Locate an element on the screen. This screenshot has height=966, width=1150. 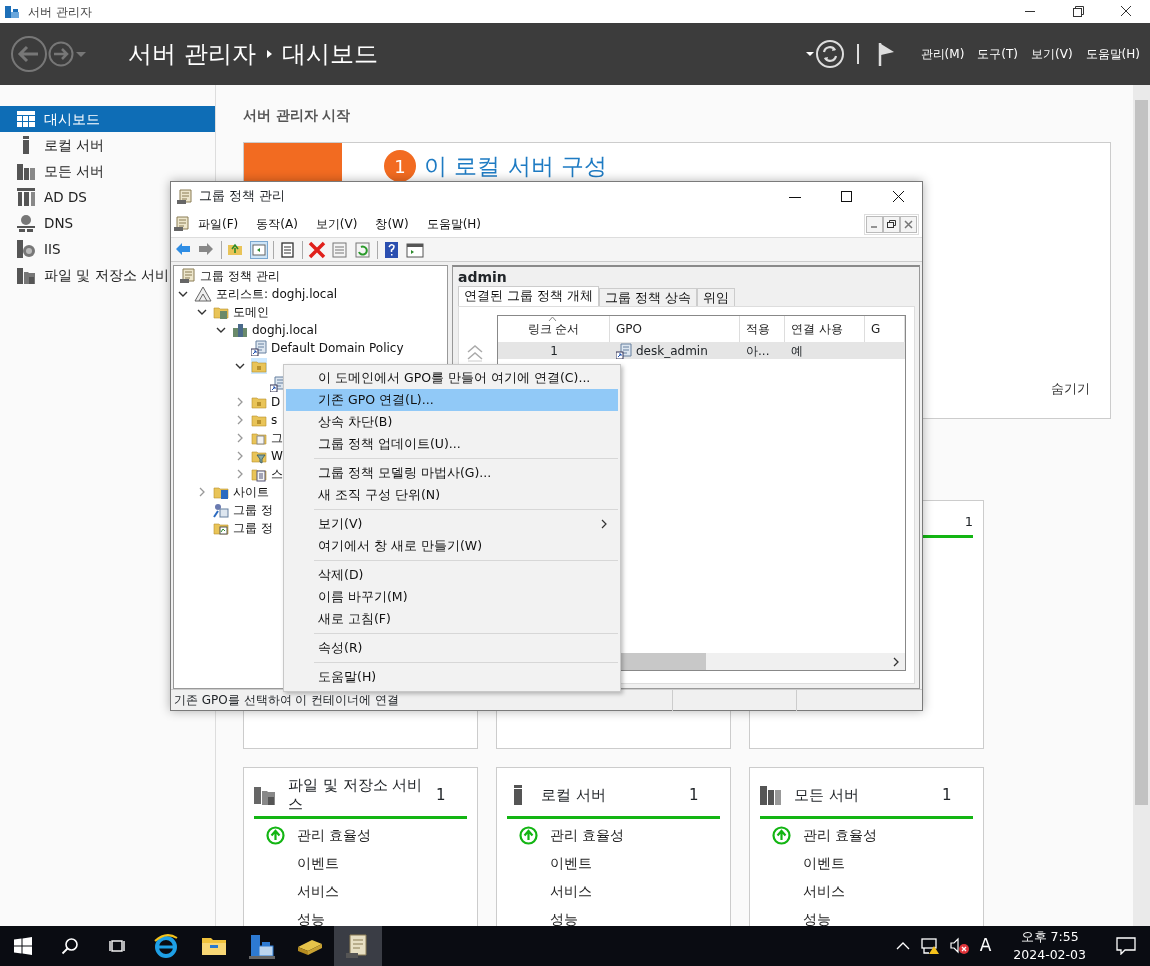
tree-item: 그 is located at coordinates (277, 438).